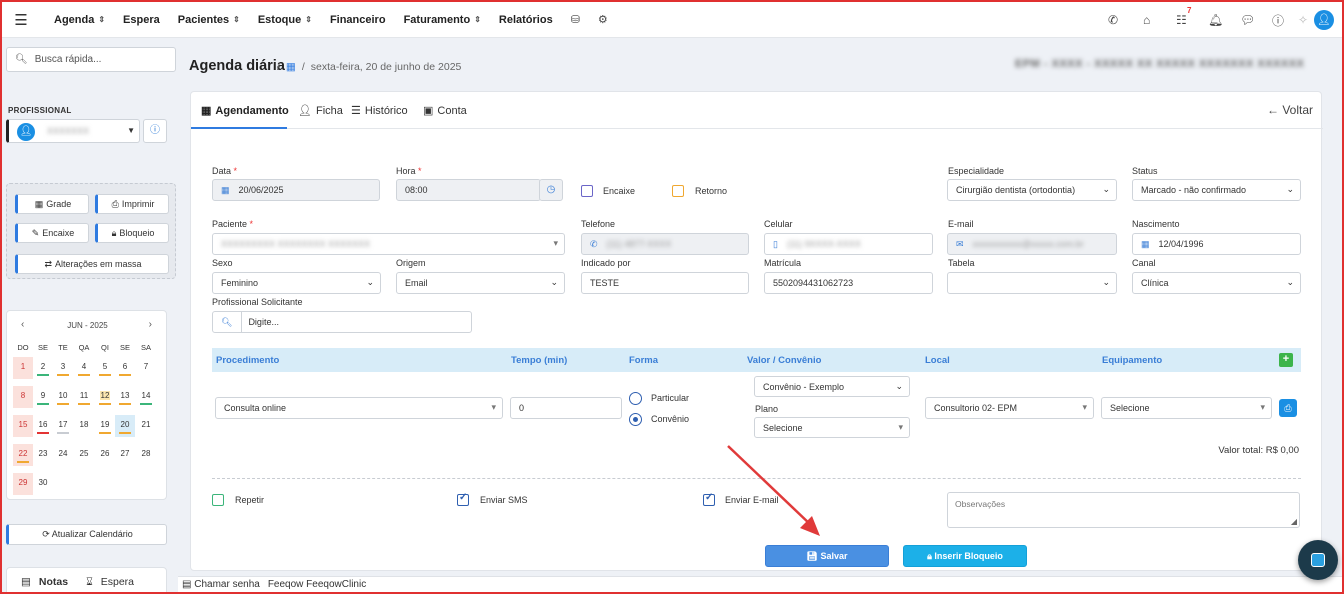 The height and width of the screenshot is (594, 1344). Describe the element at coordinates (43, 455) in the screenshot. I see `calendar-day: 23` at that location.